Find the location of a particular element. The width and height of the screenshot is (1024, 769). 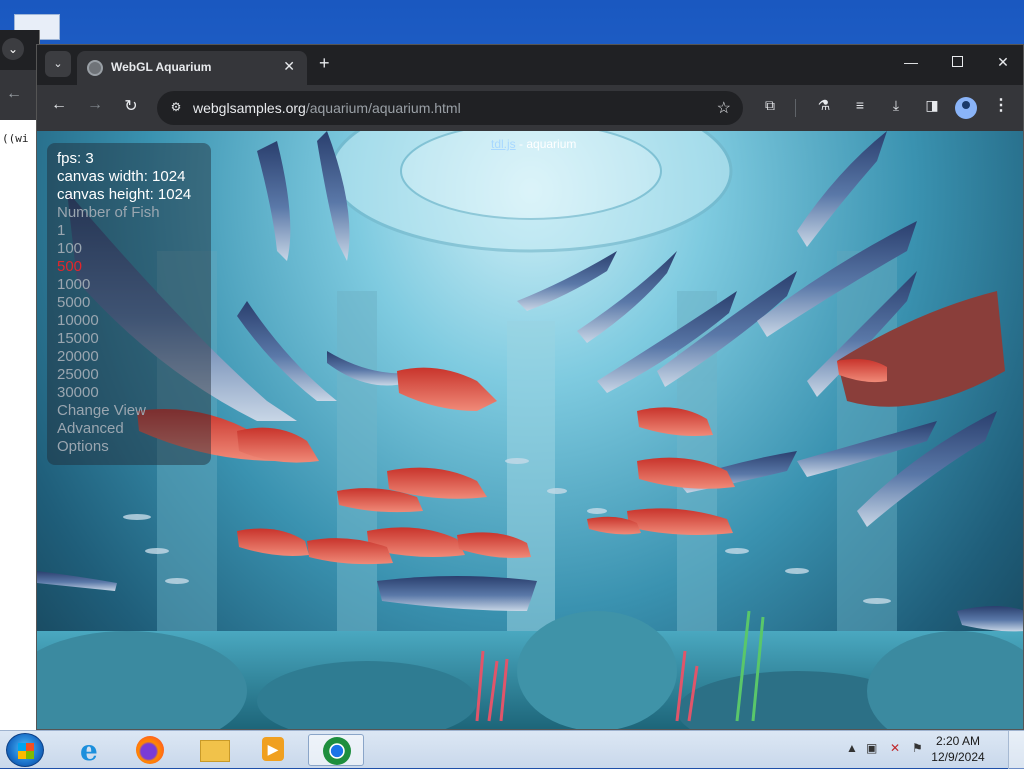

download-icon: ⤓ is located at coordinates (896, 108).